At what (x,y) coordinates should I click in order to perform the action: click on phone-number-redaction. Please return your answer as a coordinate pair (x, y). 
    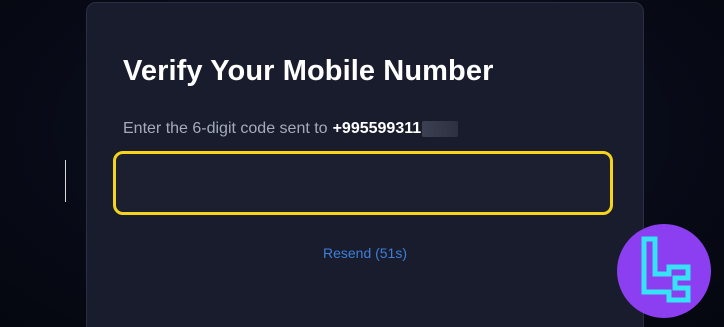
    Looking at the image, I should click on (440, 129).